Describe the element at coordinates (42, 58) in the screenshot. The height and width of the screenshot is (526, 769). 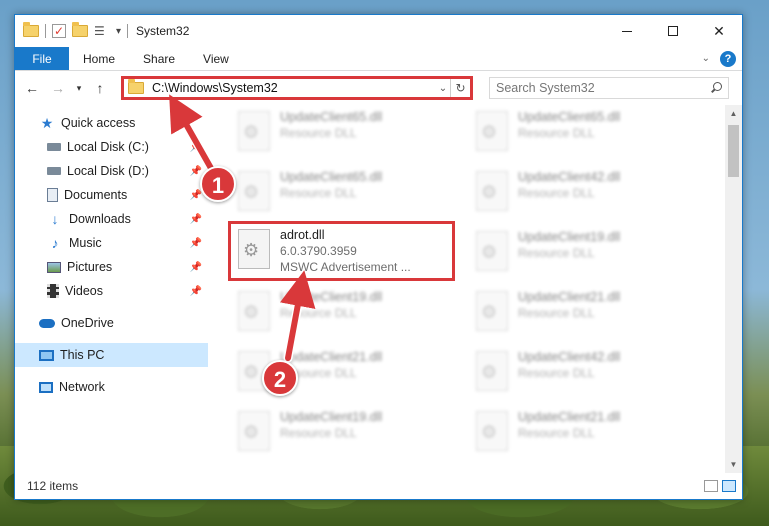
I see `tab-file: File` at that location.